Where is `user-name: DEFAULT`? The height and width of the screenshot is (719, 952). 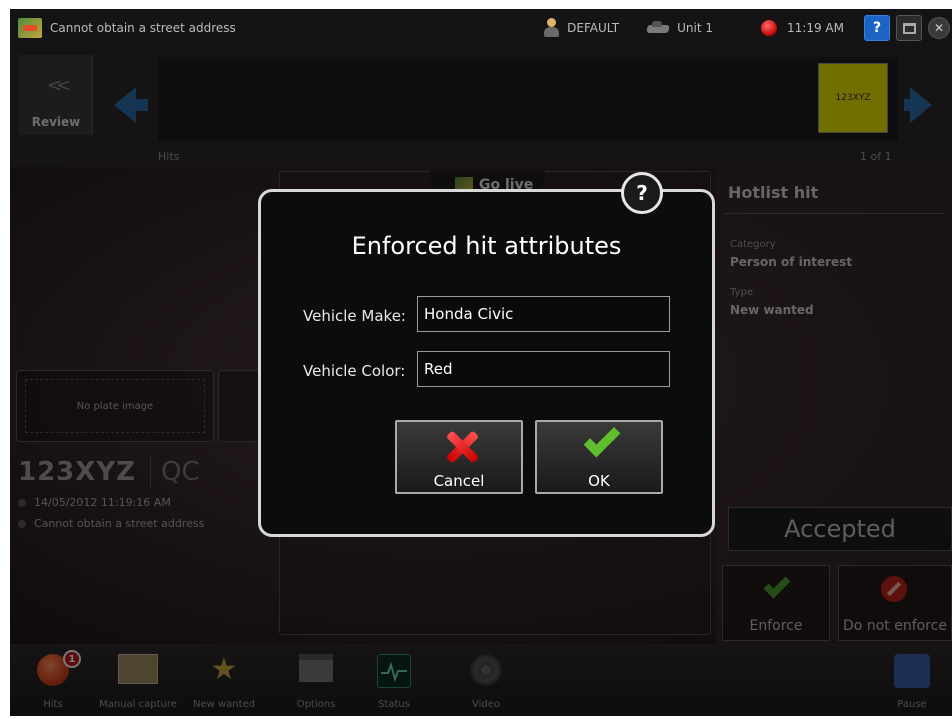 user-name: DEFAULT is located at coordinates (593, 28).